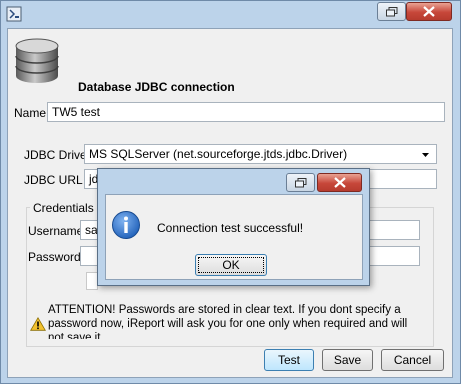 This screenshot has width=461, height=384. What do you see at coordinates (231, 265) in the screenshot?
I see `ok-button: OK` at bounding box center [231, 265].